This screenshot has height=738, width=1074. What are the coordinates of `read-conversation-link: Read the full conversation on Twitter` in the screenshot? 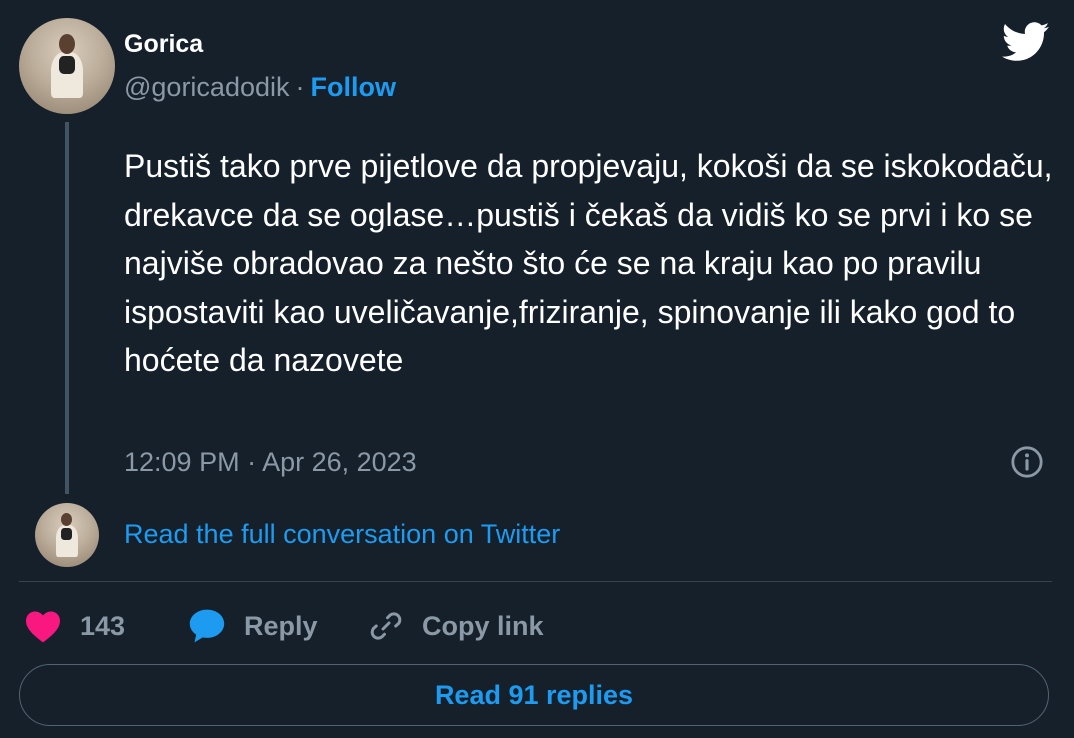 It's located at (342, 534).